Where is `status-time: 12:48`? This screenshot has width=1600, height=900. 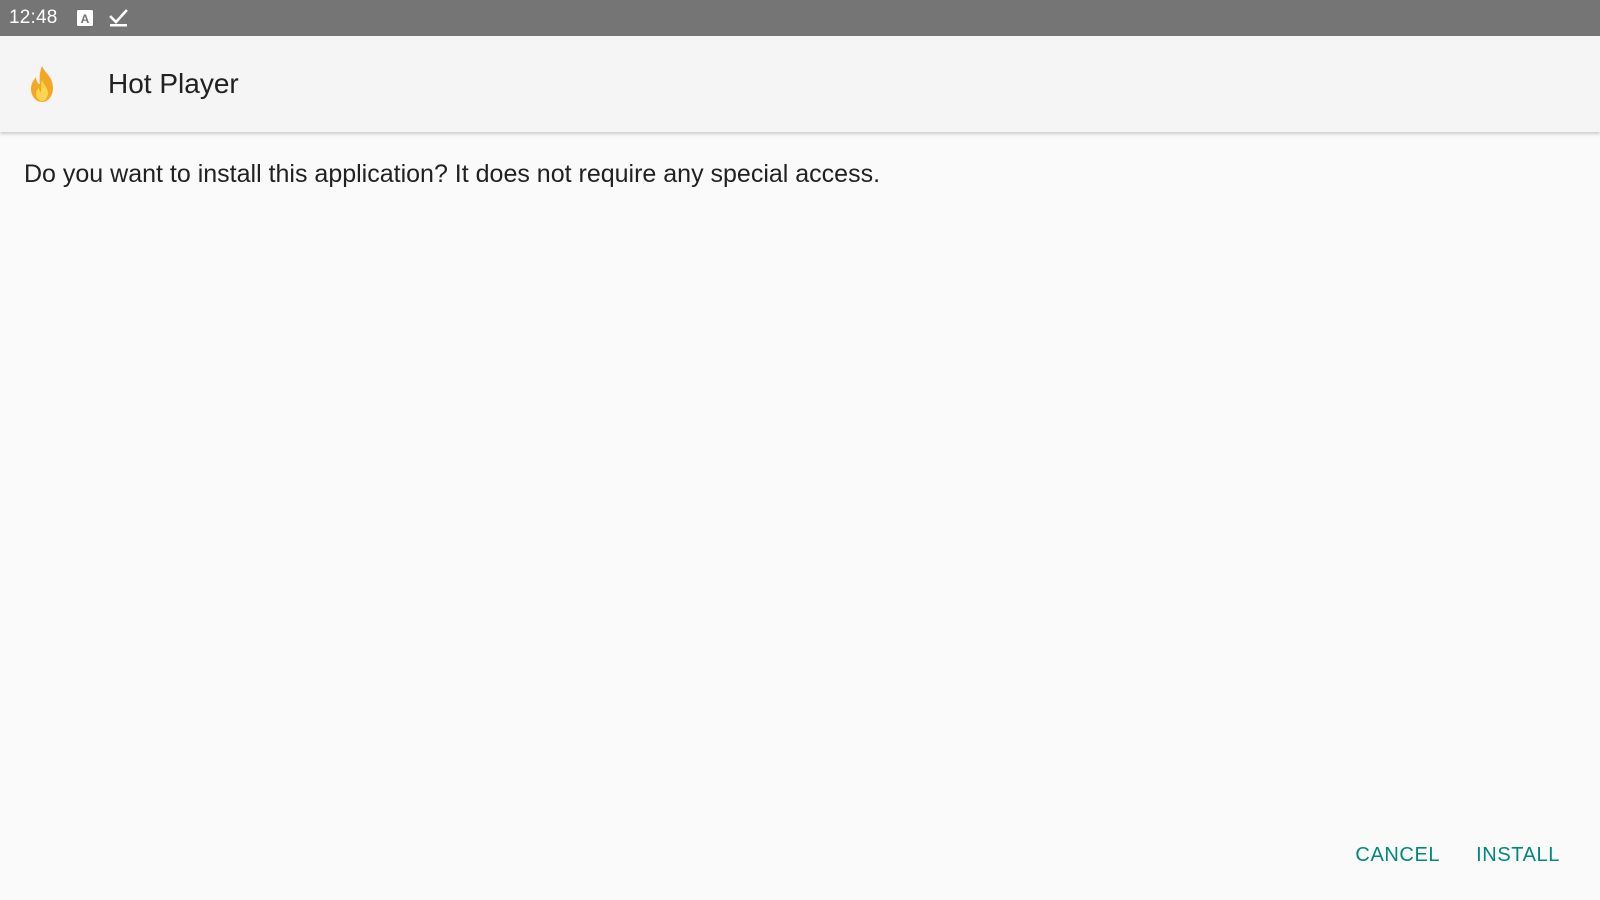 status-time: 12:48 is located at coordinates (33, 17).